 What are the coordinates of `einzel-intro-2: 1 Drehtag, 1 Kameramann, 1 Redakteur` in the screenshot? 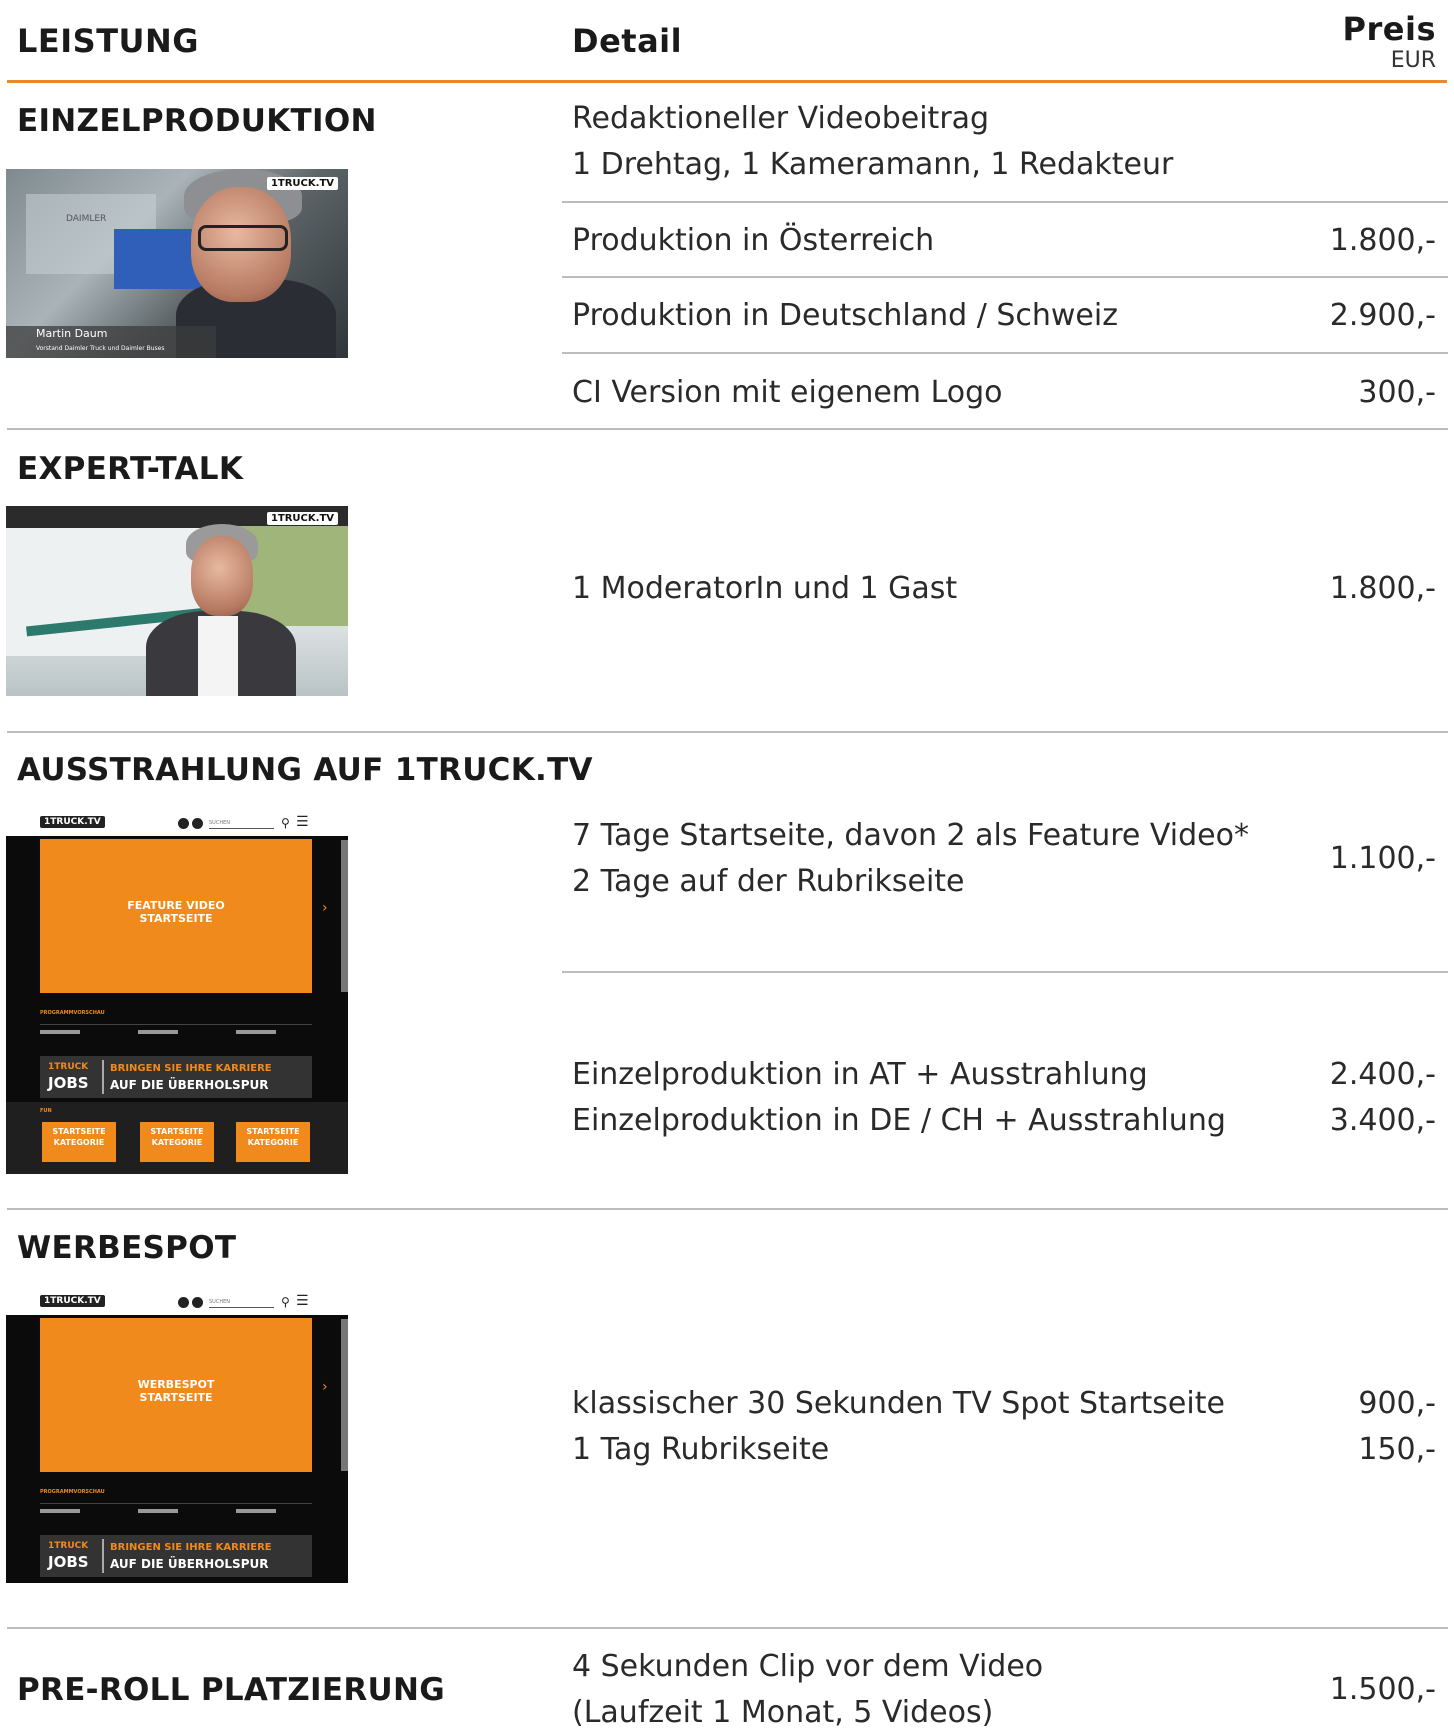 It's located at (873, 164).